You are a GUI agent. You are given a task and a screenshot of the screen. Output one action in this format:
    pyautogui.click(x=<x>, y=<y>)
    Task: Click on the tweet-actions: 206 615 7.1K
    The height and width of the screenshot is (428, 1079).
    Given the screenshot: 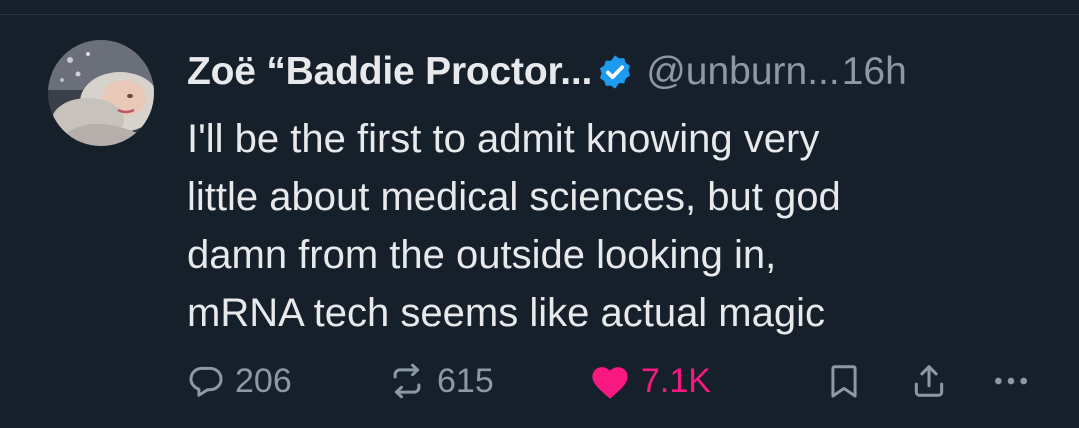 What is the action you would take?
    pyautogui.click(x=612, y=381)
    